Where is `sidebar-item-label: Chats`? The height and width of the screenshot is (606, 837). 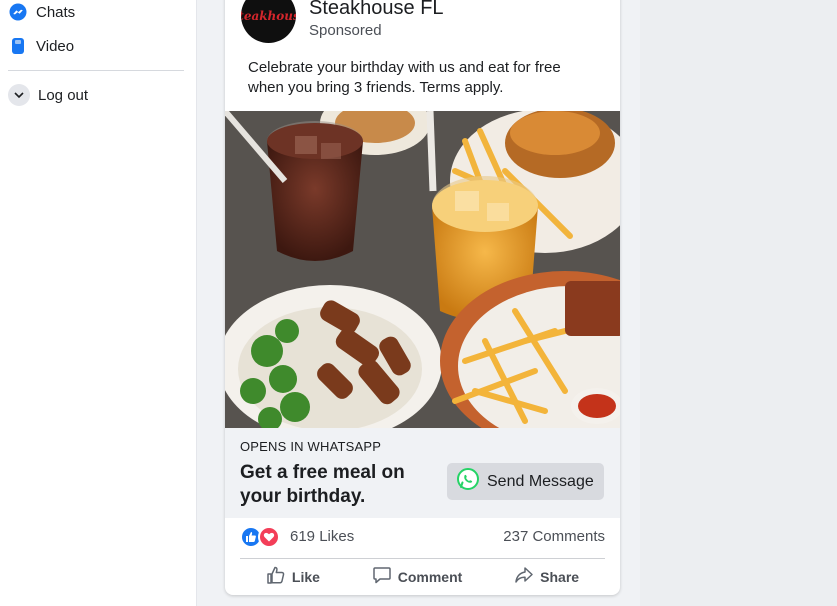 sidebar-item-label: Chats is located at coordinates (56, 12).